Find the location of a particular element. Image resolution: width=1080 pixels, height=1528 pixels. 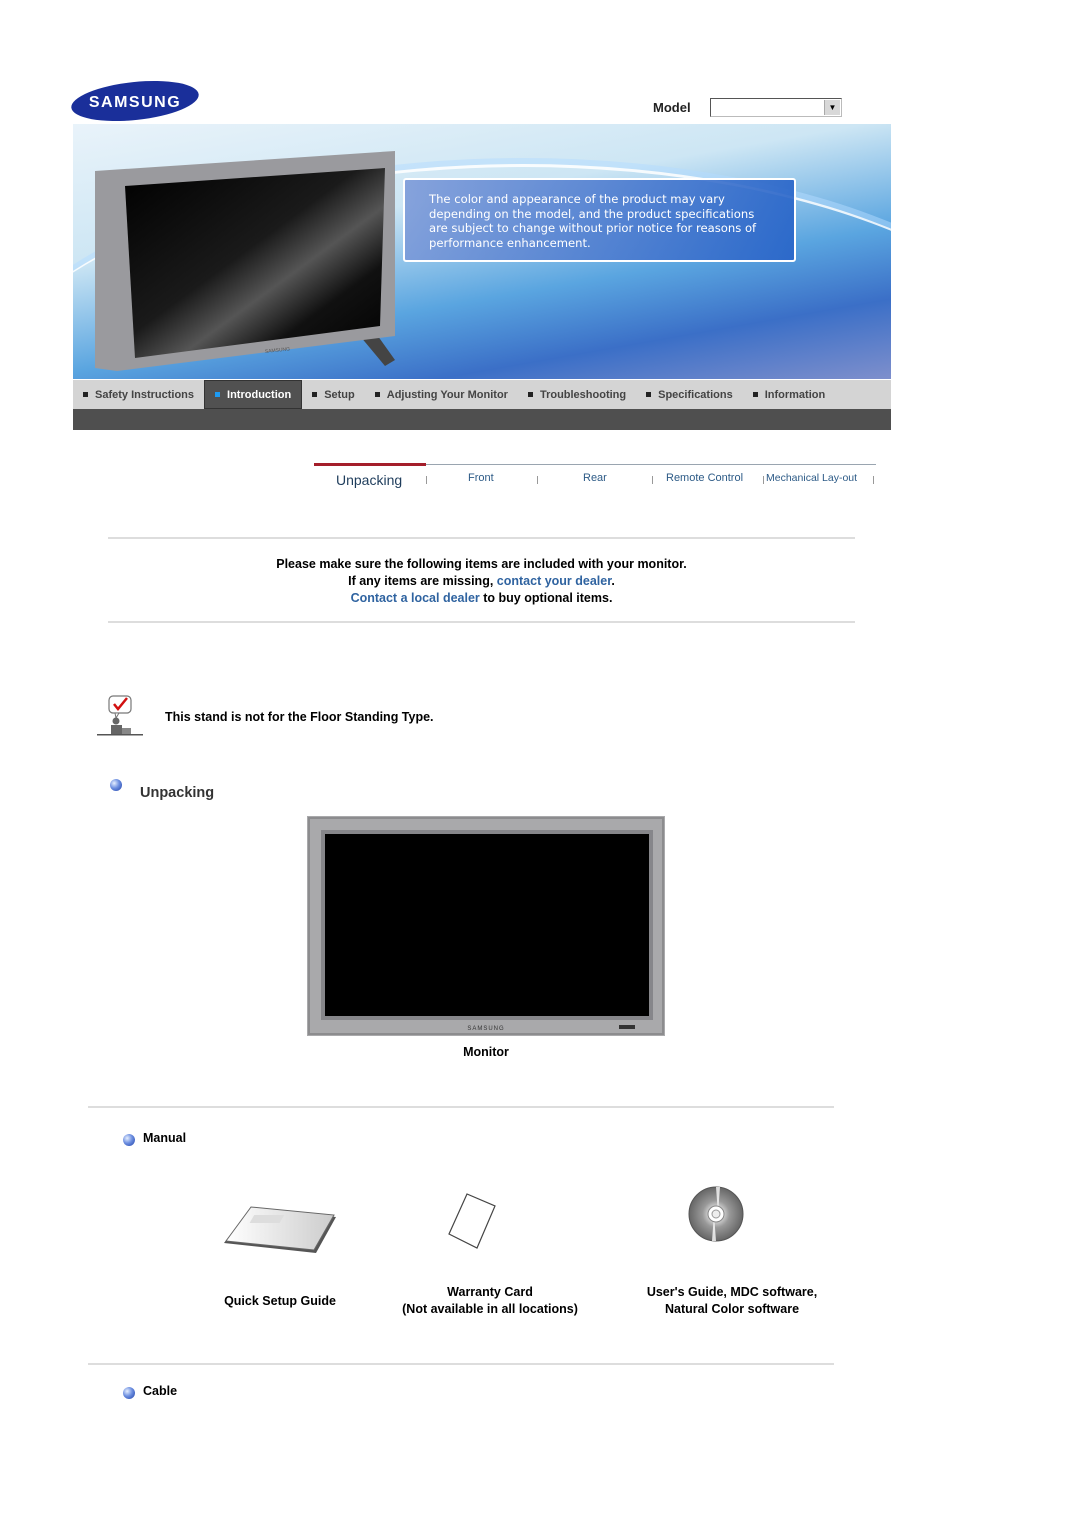

section-title-cable: Cable is located at coordinates (160, 1391).